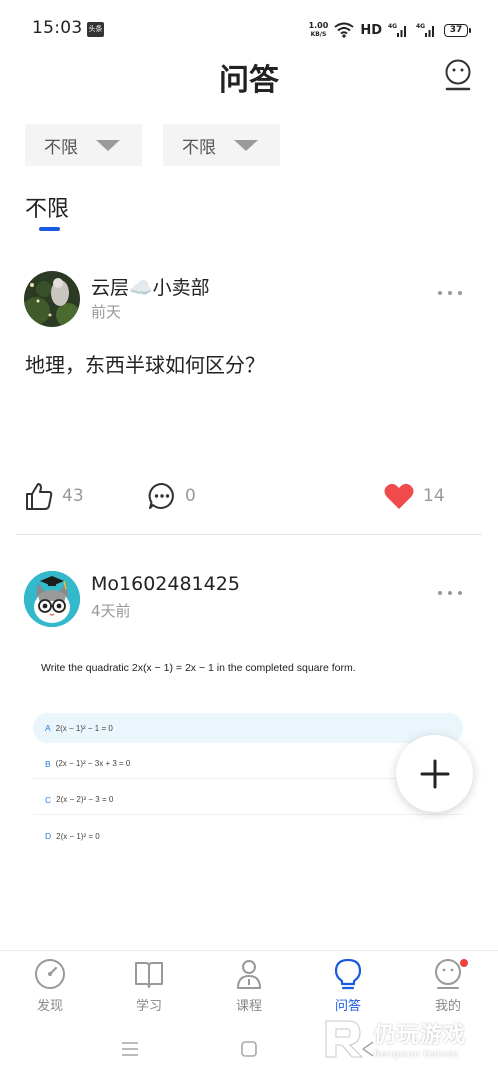  Describe the element at coordinates (165, 584) in the screenshot. I see `post-author: Mo1602481425` at that location.